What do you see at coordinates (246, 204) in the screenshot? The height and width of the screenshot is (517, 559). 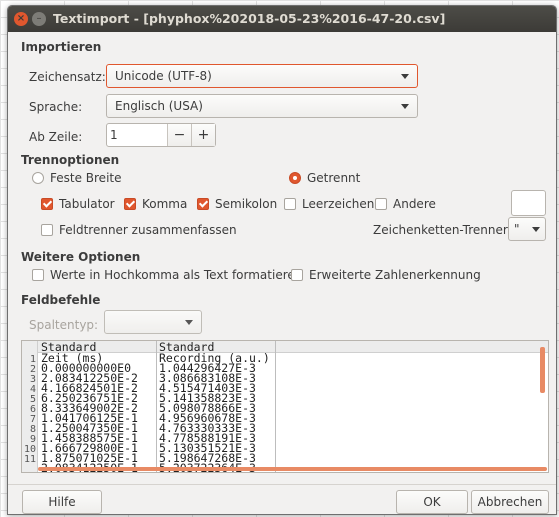 I see `semicolon-label: Semikolon` at bounding box center [246, 204].